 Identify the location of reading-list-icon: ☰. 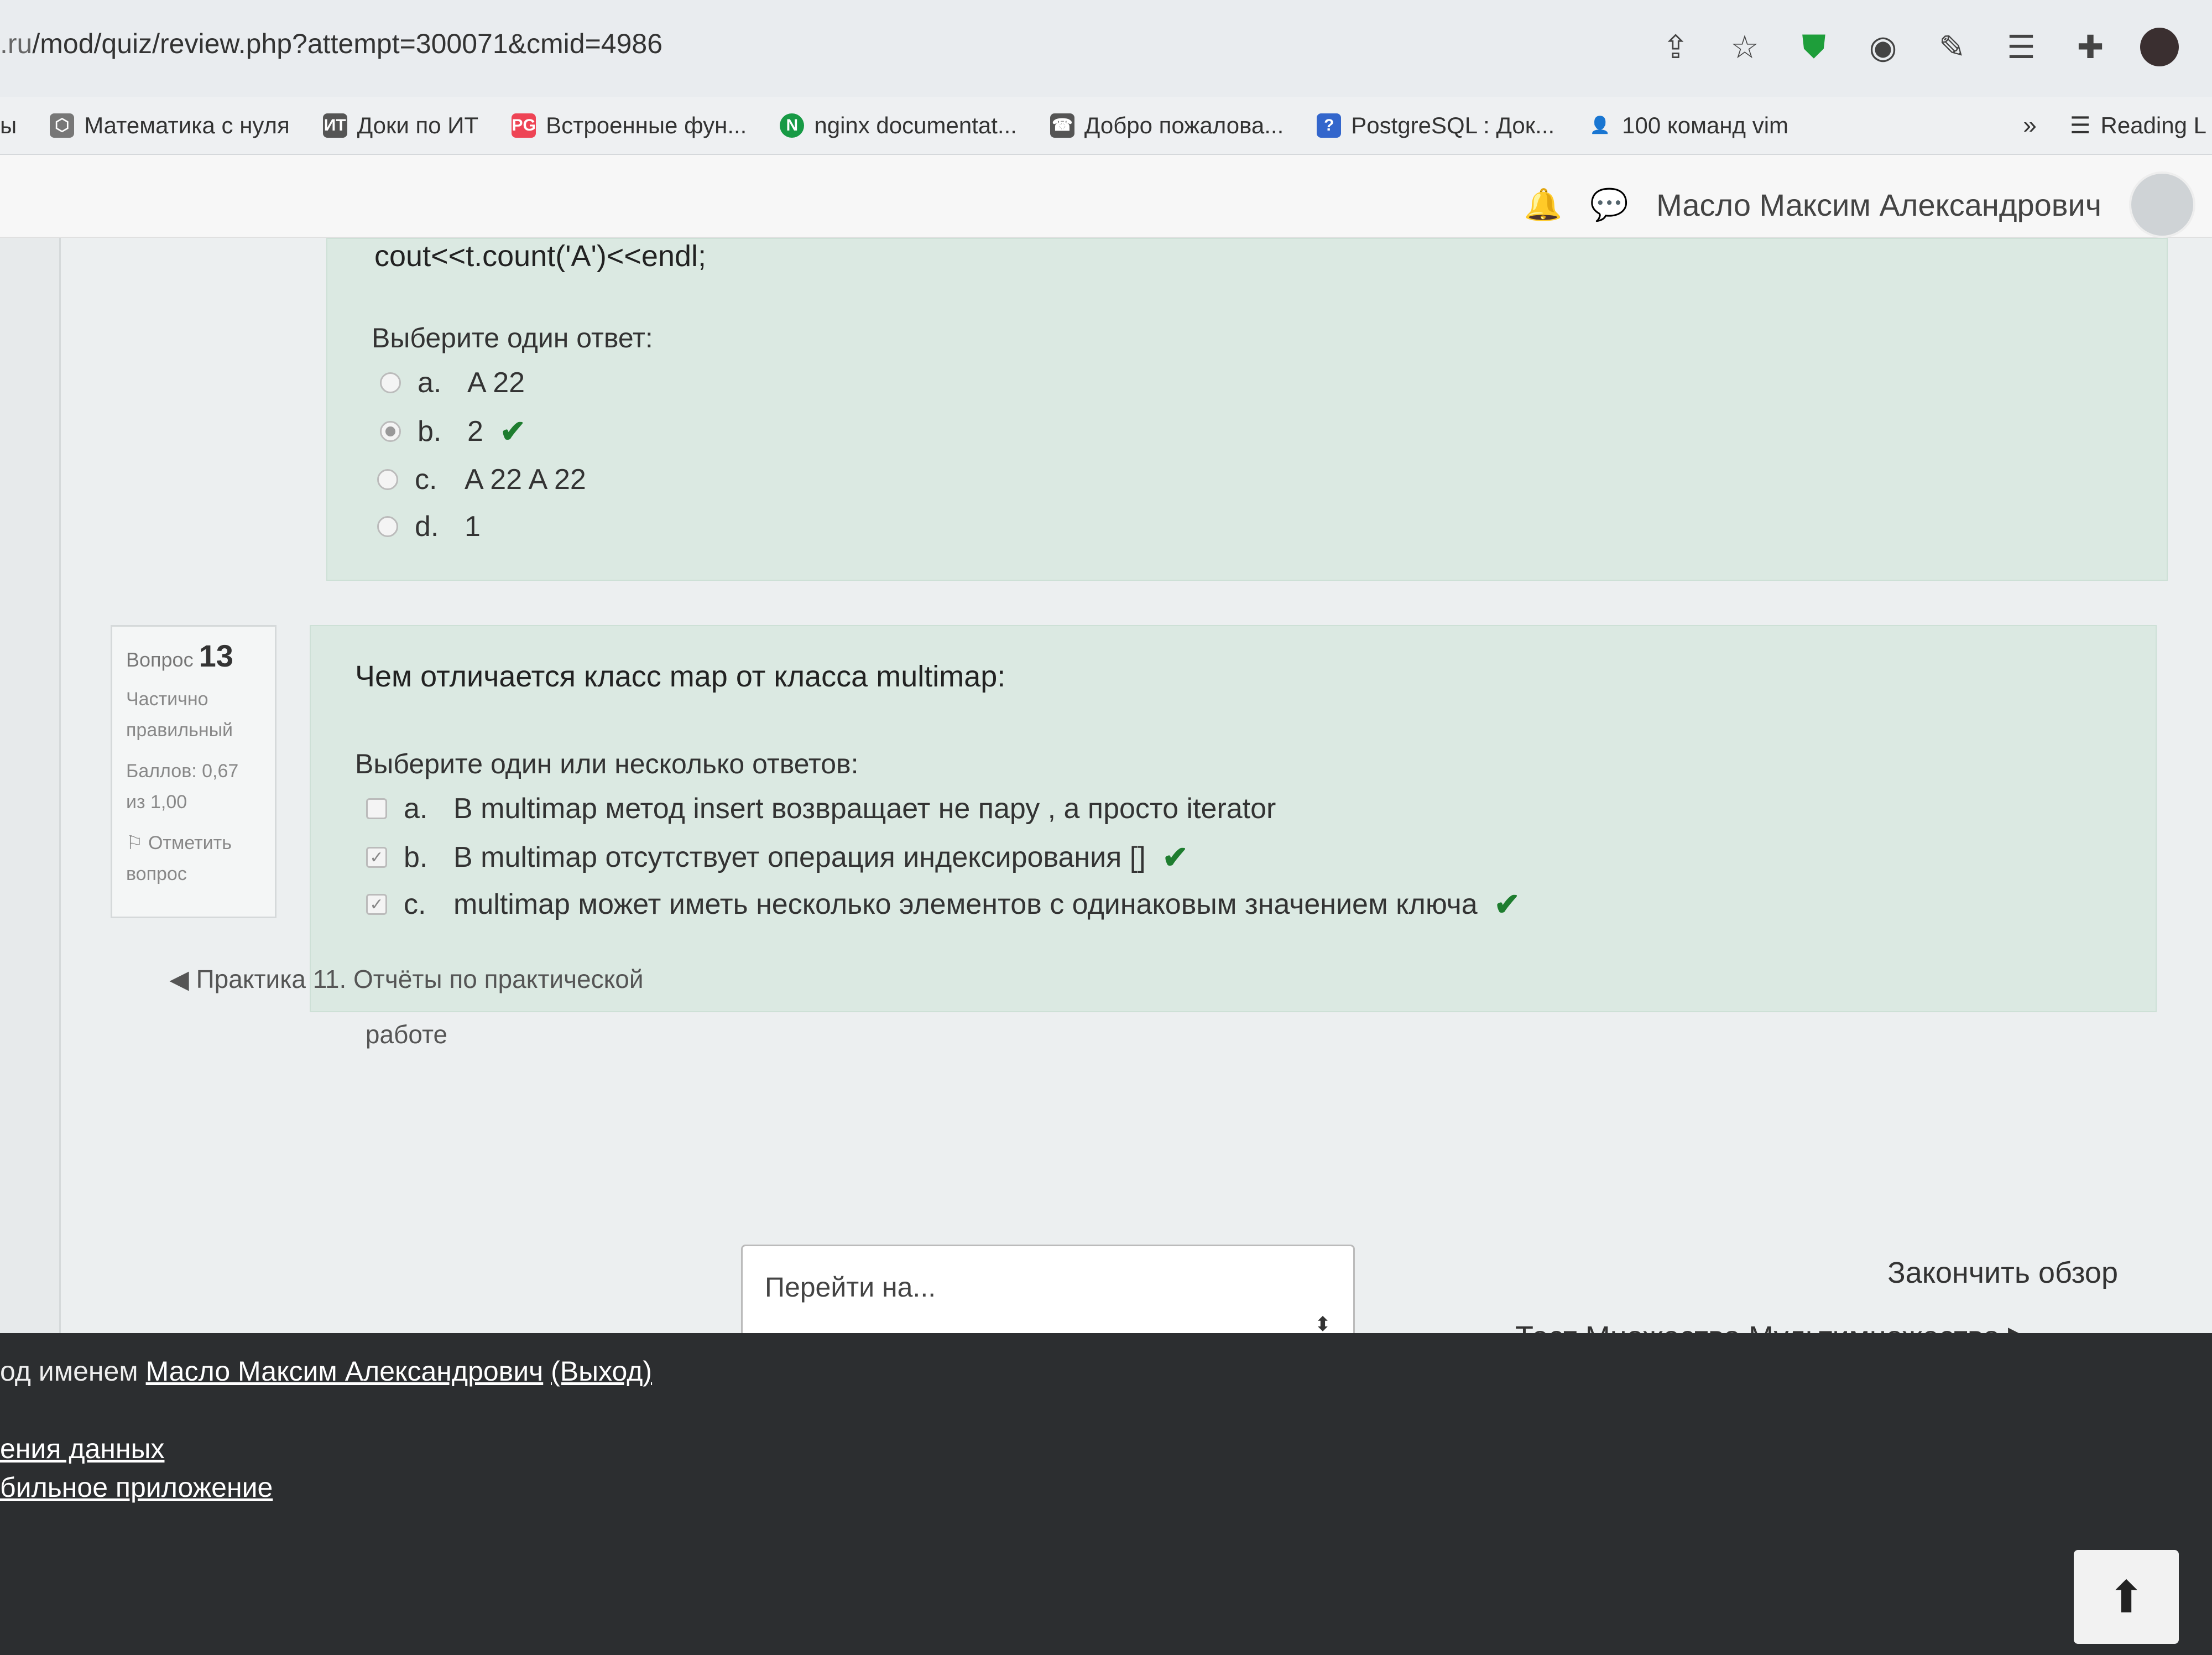
(2080, 125).